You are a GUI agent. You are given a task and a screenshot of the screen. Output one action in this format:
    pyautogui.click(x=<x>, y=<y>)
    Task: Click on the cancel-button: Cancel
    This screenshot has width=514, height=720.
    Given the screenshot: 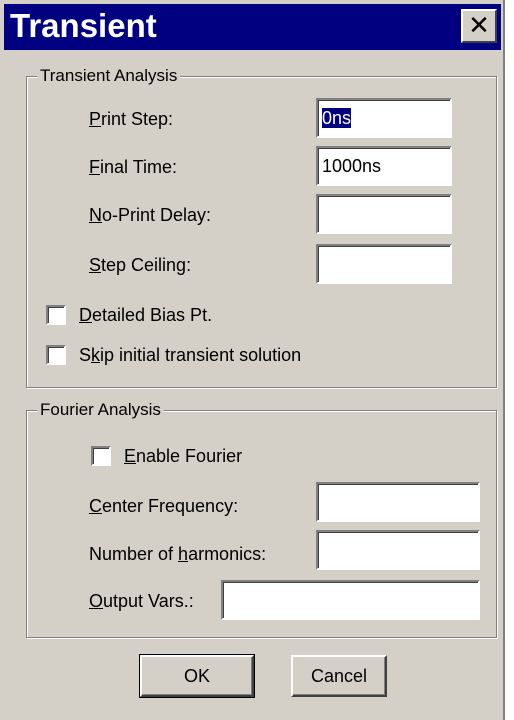 What is the action you would take?
    pyautogui.click(x=339, y=676)
    